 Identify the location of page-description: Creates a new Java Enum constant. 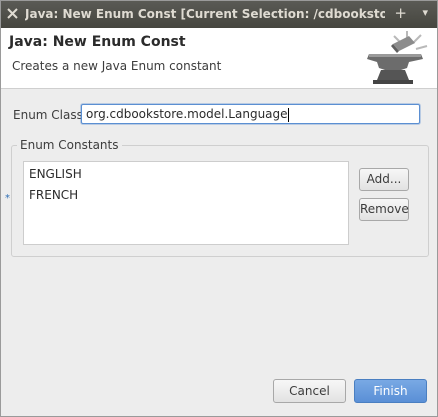
(117, 66).